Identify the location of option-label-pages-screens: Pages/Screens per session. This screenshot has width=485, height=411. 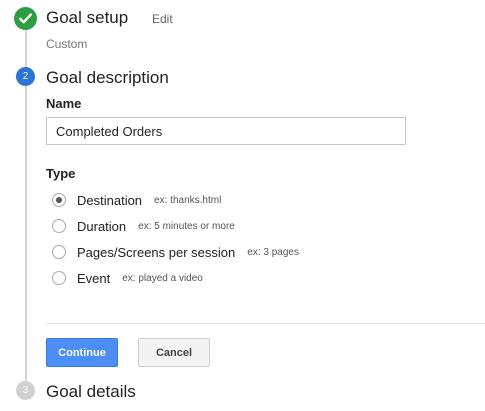
(156, 252).